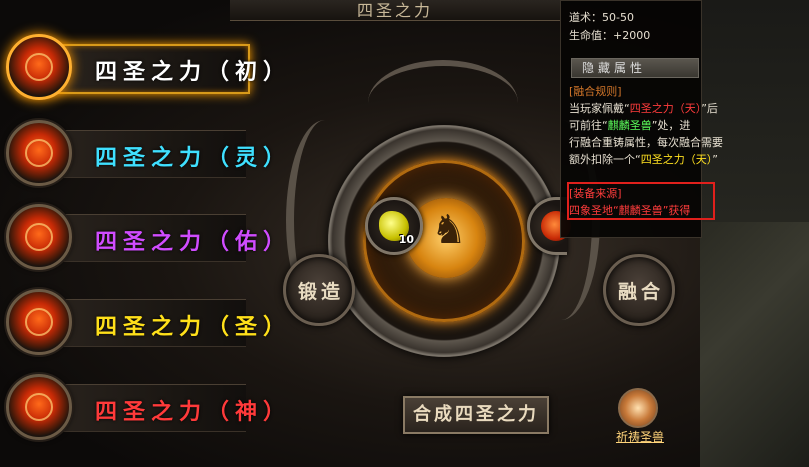  What do you see at coordinates (193, 158) in the screenshot?
I see `list-item-label: 四圣之力（灵）` at bounding box center [193, 158].